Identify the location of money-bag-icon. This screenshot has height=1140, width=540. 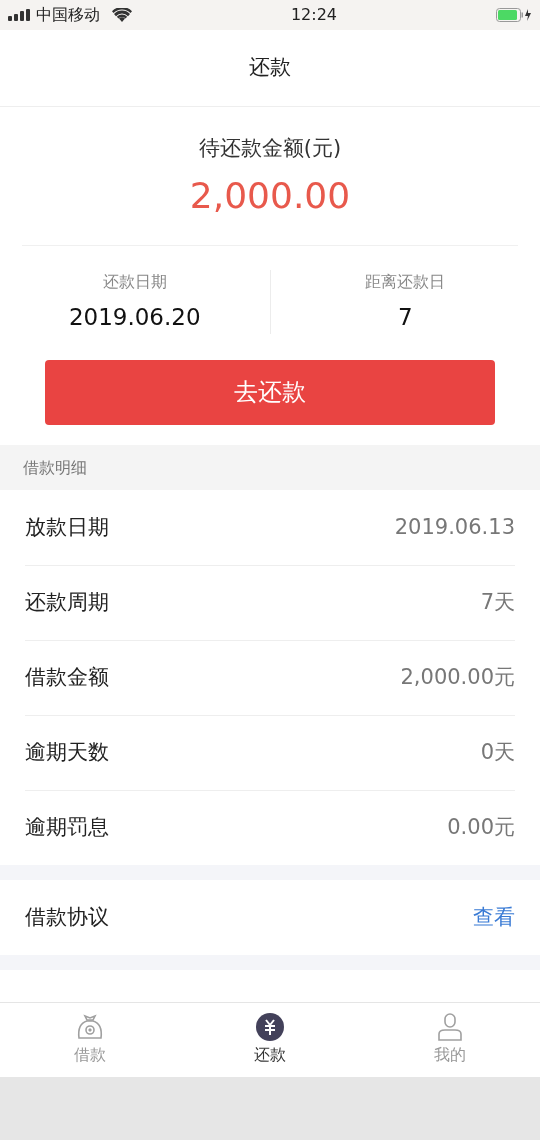
(90, 1027).